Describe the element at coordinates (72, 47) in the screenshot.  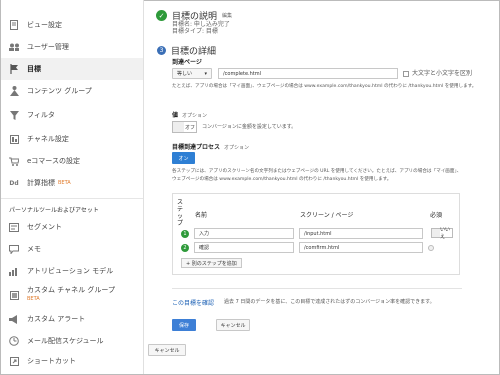
I see `sidebar-item-user-management: ユーザー管理` at that location.